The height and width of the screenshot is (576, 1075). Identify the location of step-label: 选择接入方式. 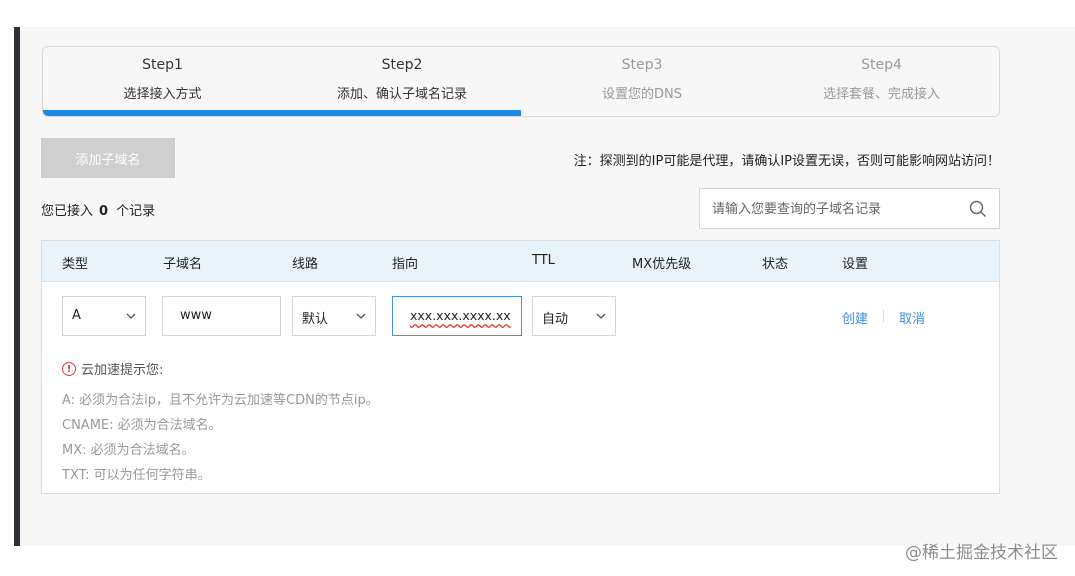
(162, 94).